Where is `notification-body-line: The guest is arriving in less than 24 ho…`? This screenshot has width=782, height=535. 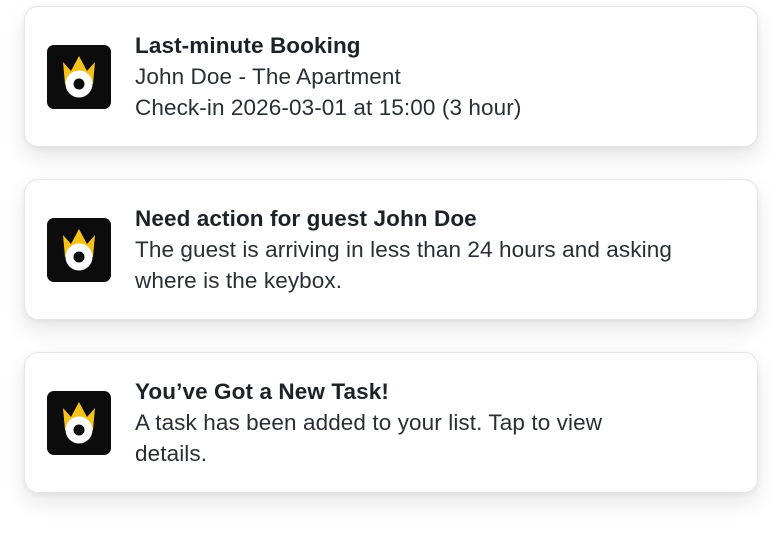
notification-body-line: The guest is arriving in less than 24 ho… is located at coordinates (403, 249).